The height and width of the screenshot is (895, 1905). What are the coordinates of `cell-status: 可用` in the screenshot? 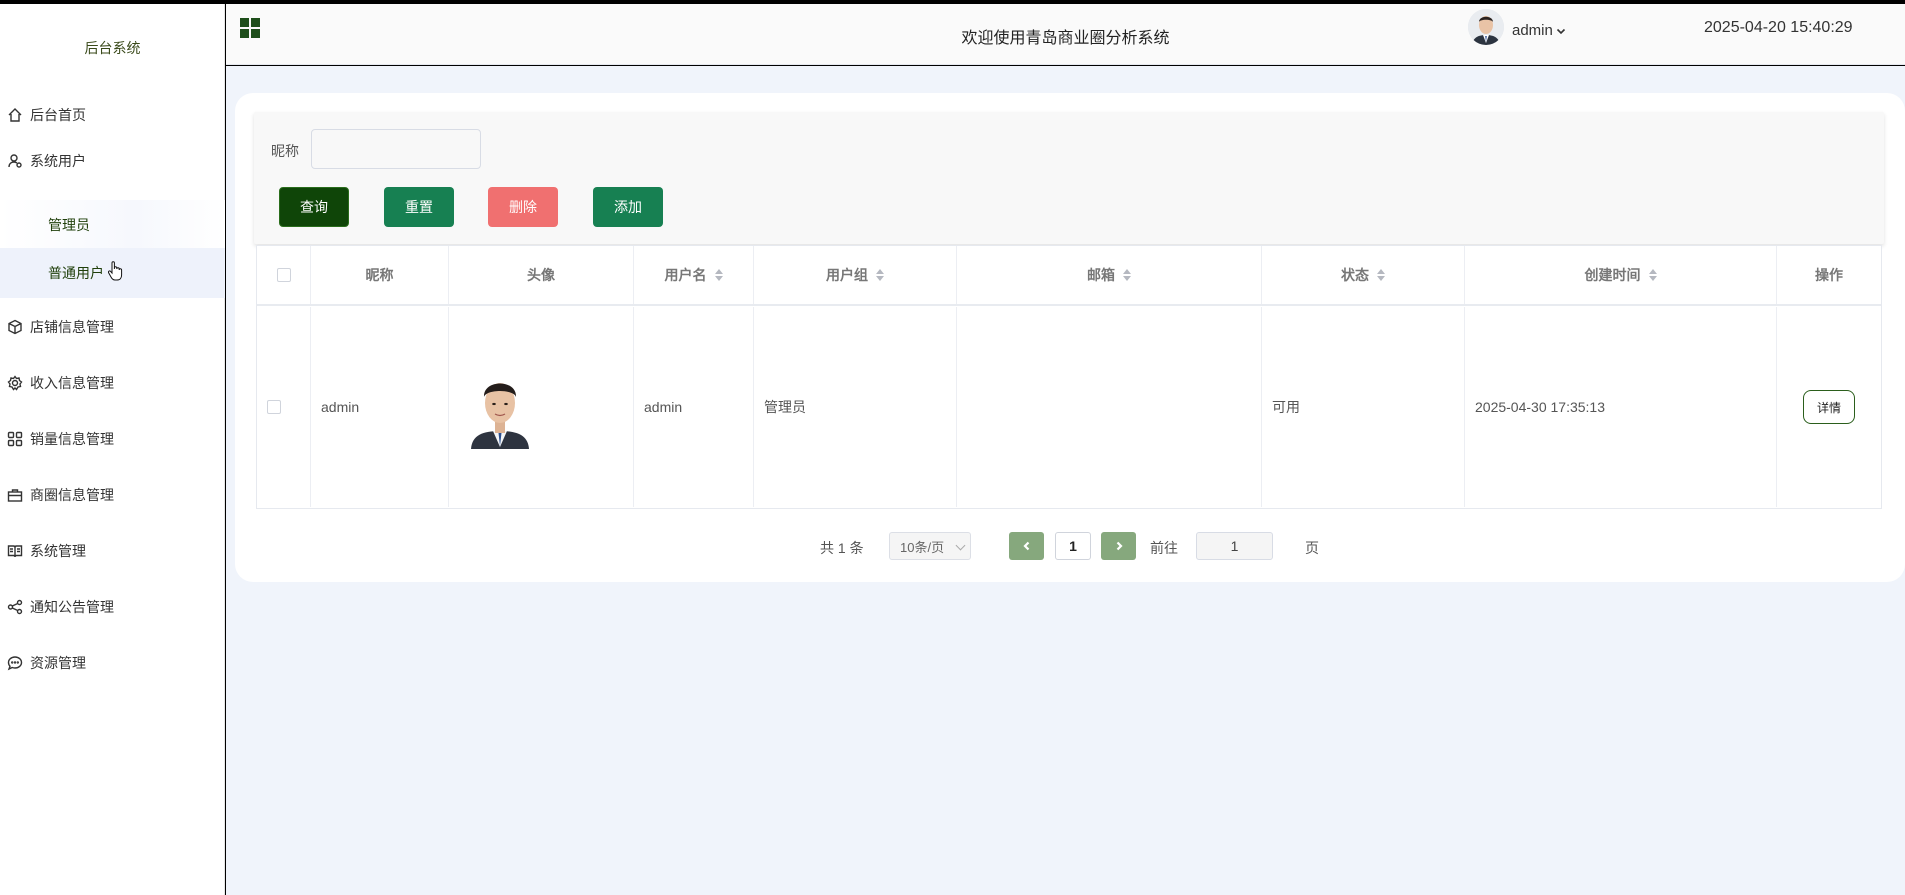 It's located at (1363, 407).